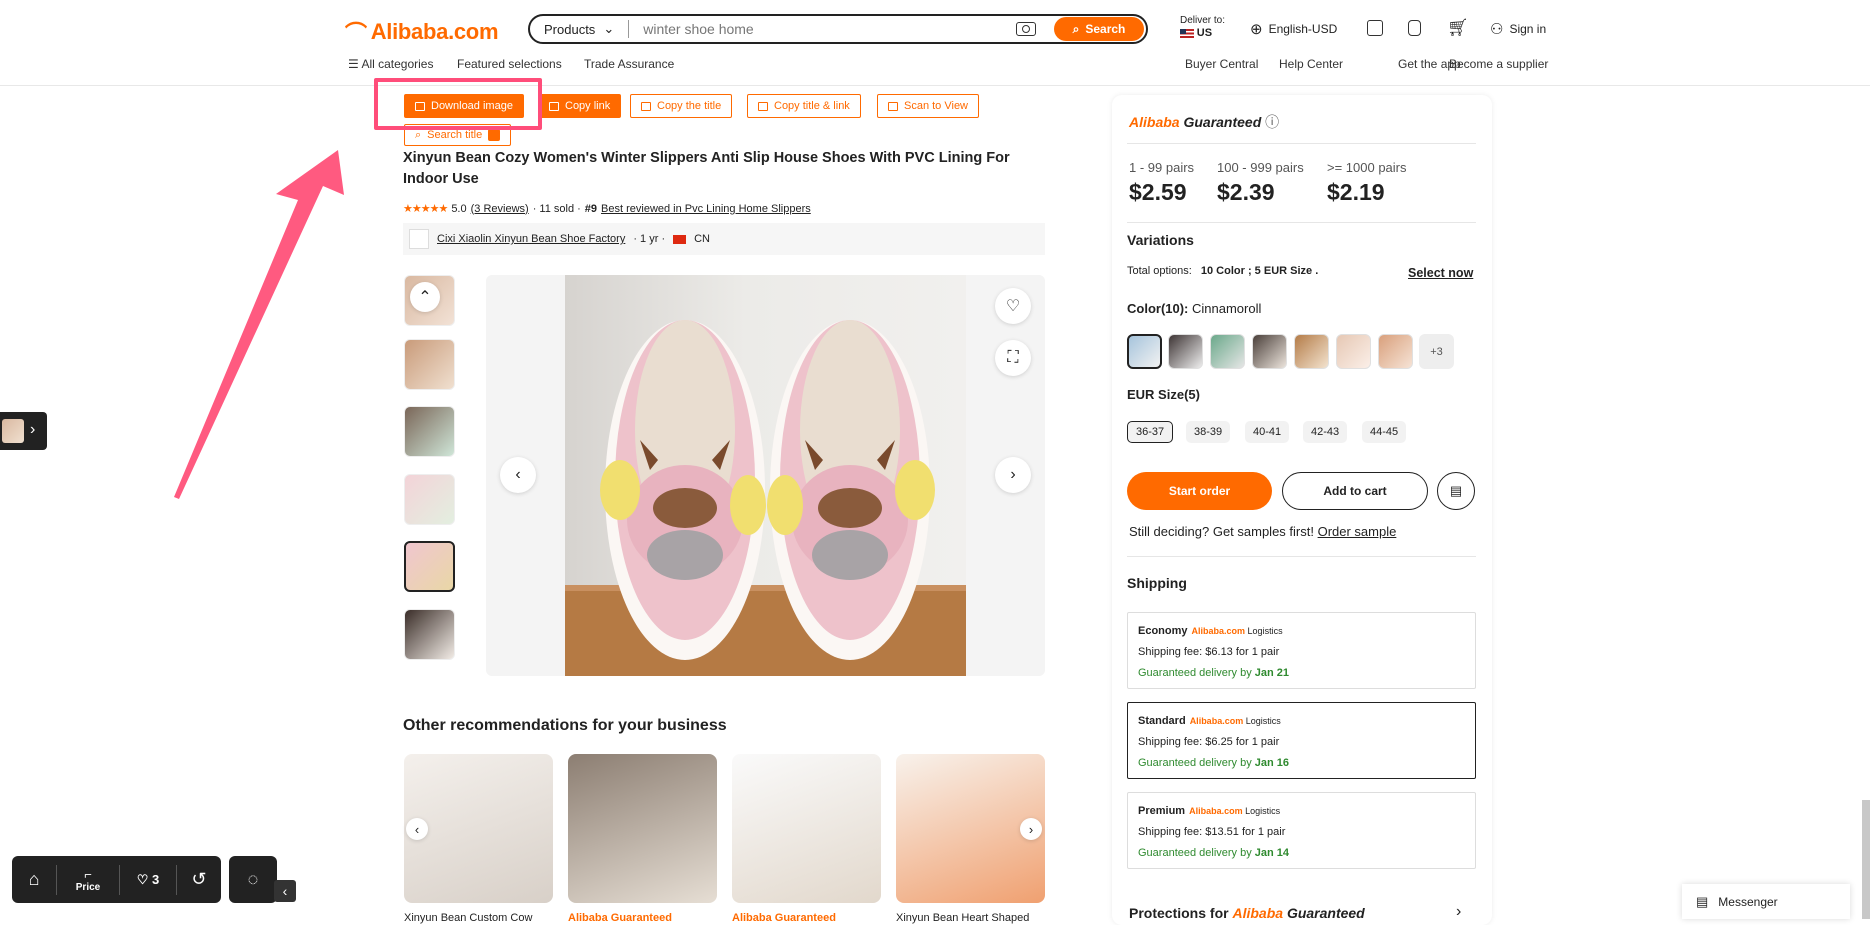 This screenshot has width=1870, height=925. What do you see at coordinates (23, 431) in the screenshot?
I see `side-image-widget: ›` at bounding box center [23, 431].